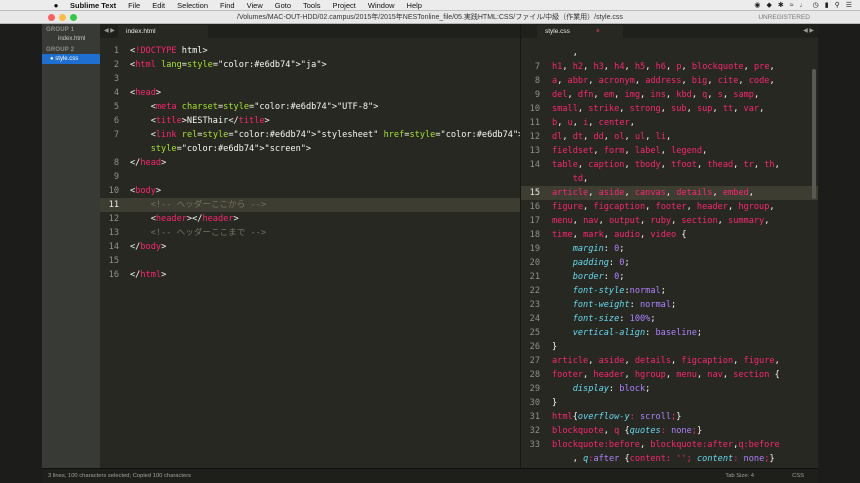  Describe the element at coordinates (669, 263) in the screenshot. I see `code-line: 20 padding: 0;` at that location.